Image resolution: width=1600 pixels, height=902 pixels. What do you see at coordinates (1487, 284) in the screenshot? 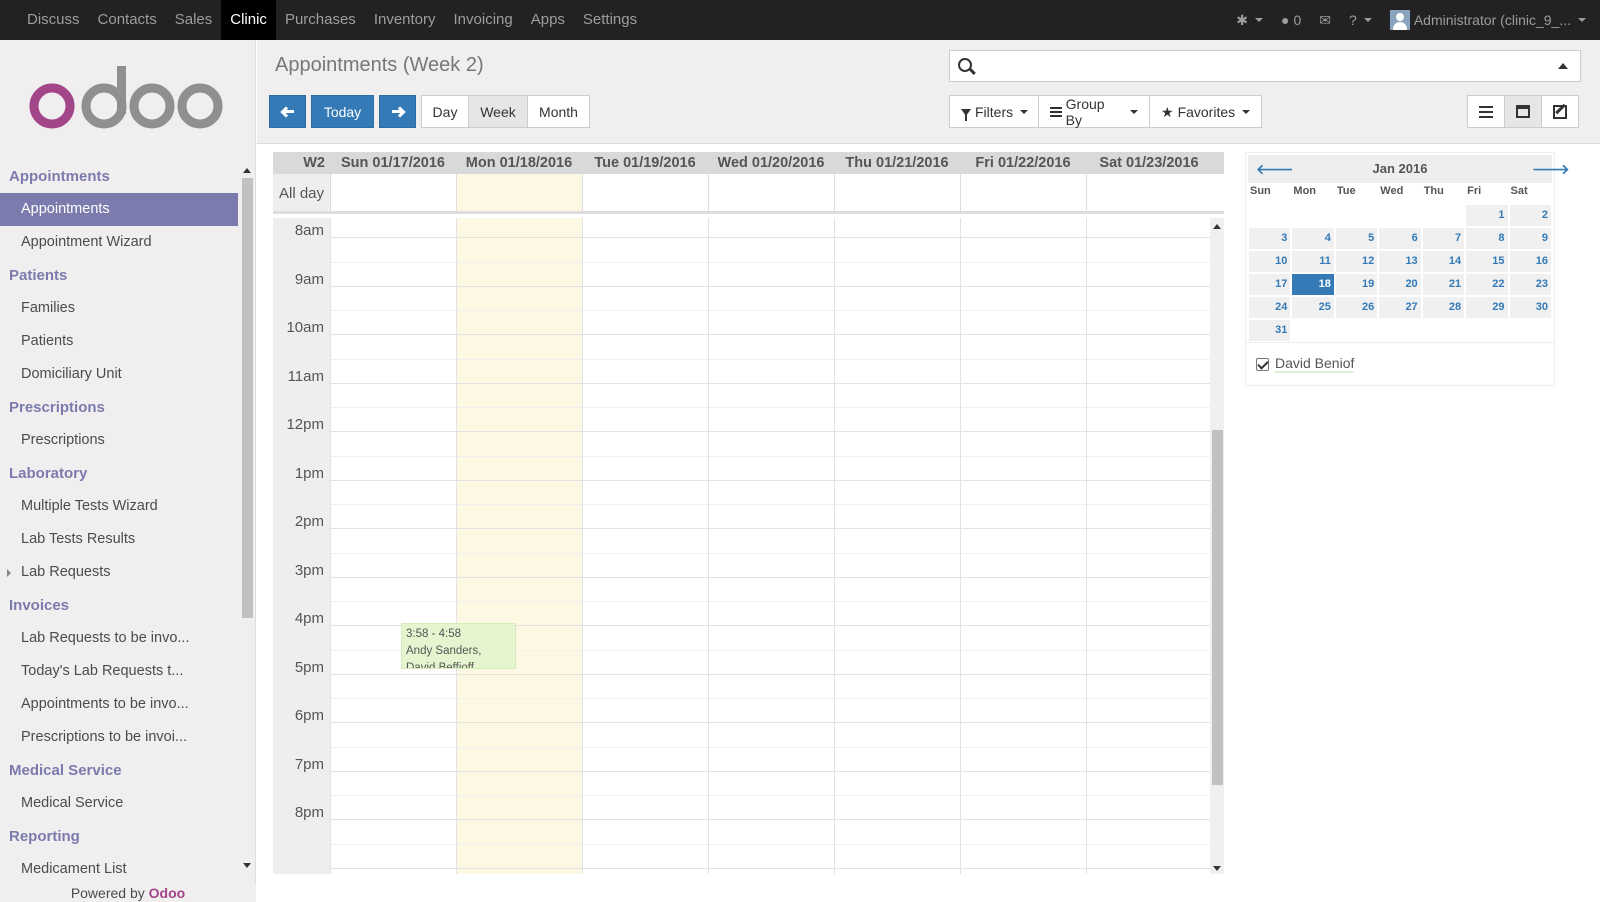
I see `mini-day: 22` at bounding box center [1487, 284].